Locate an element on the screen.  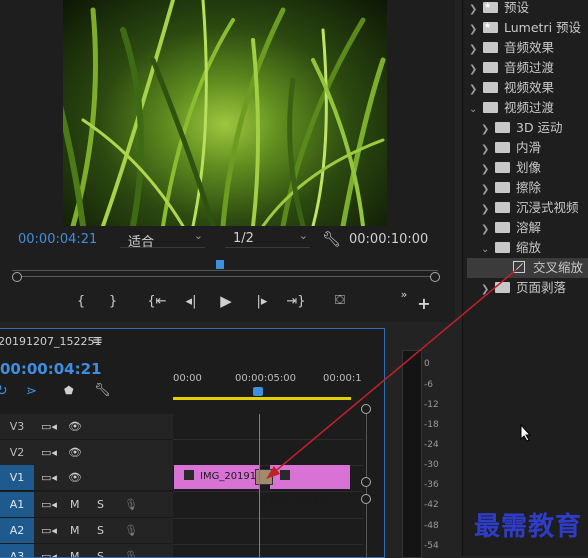
watermark-logo: 最需教育 is located at coordinates (527, 527).